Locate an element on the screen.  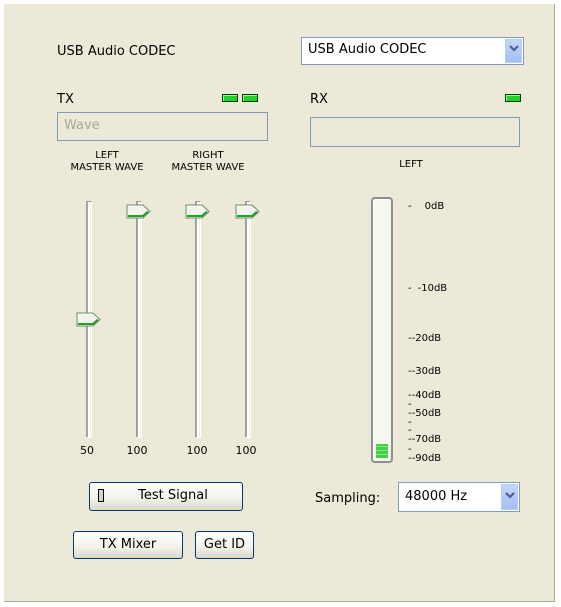
slider-thumb-left-master is located at coordinates (88, 319).